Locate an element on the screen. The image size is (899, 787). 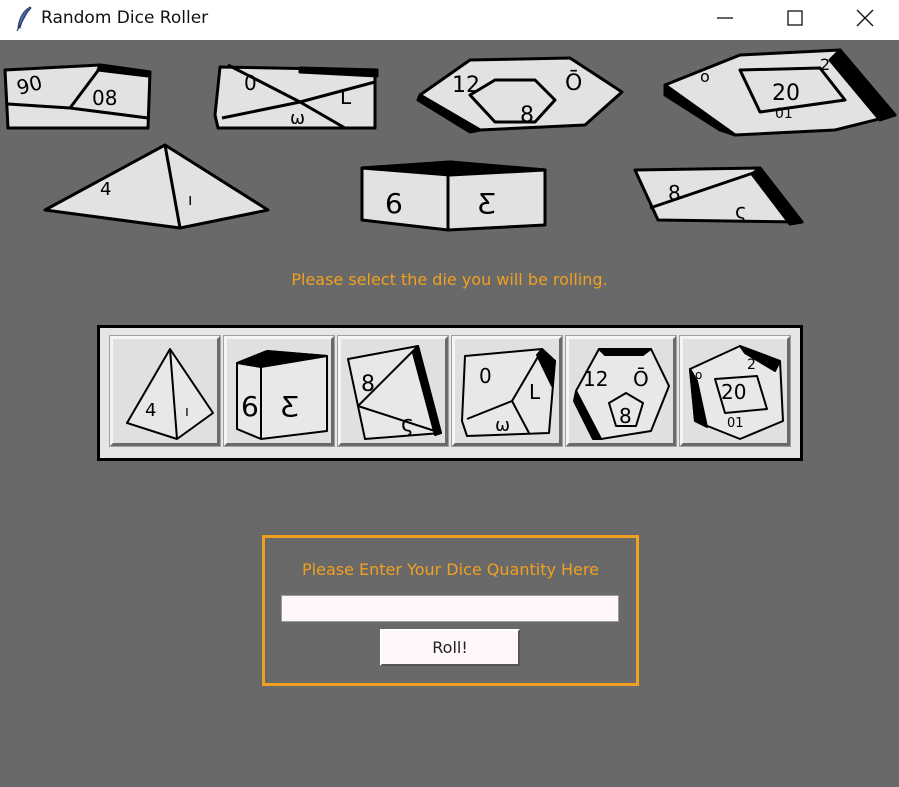
close-button is located at coordinates (864, 18).